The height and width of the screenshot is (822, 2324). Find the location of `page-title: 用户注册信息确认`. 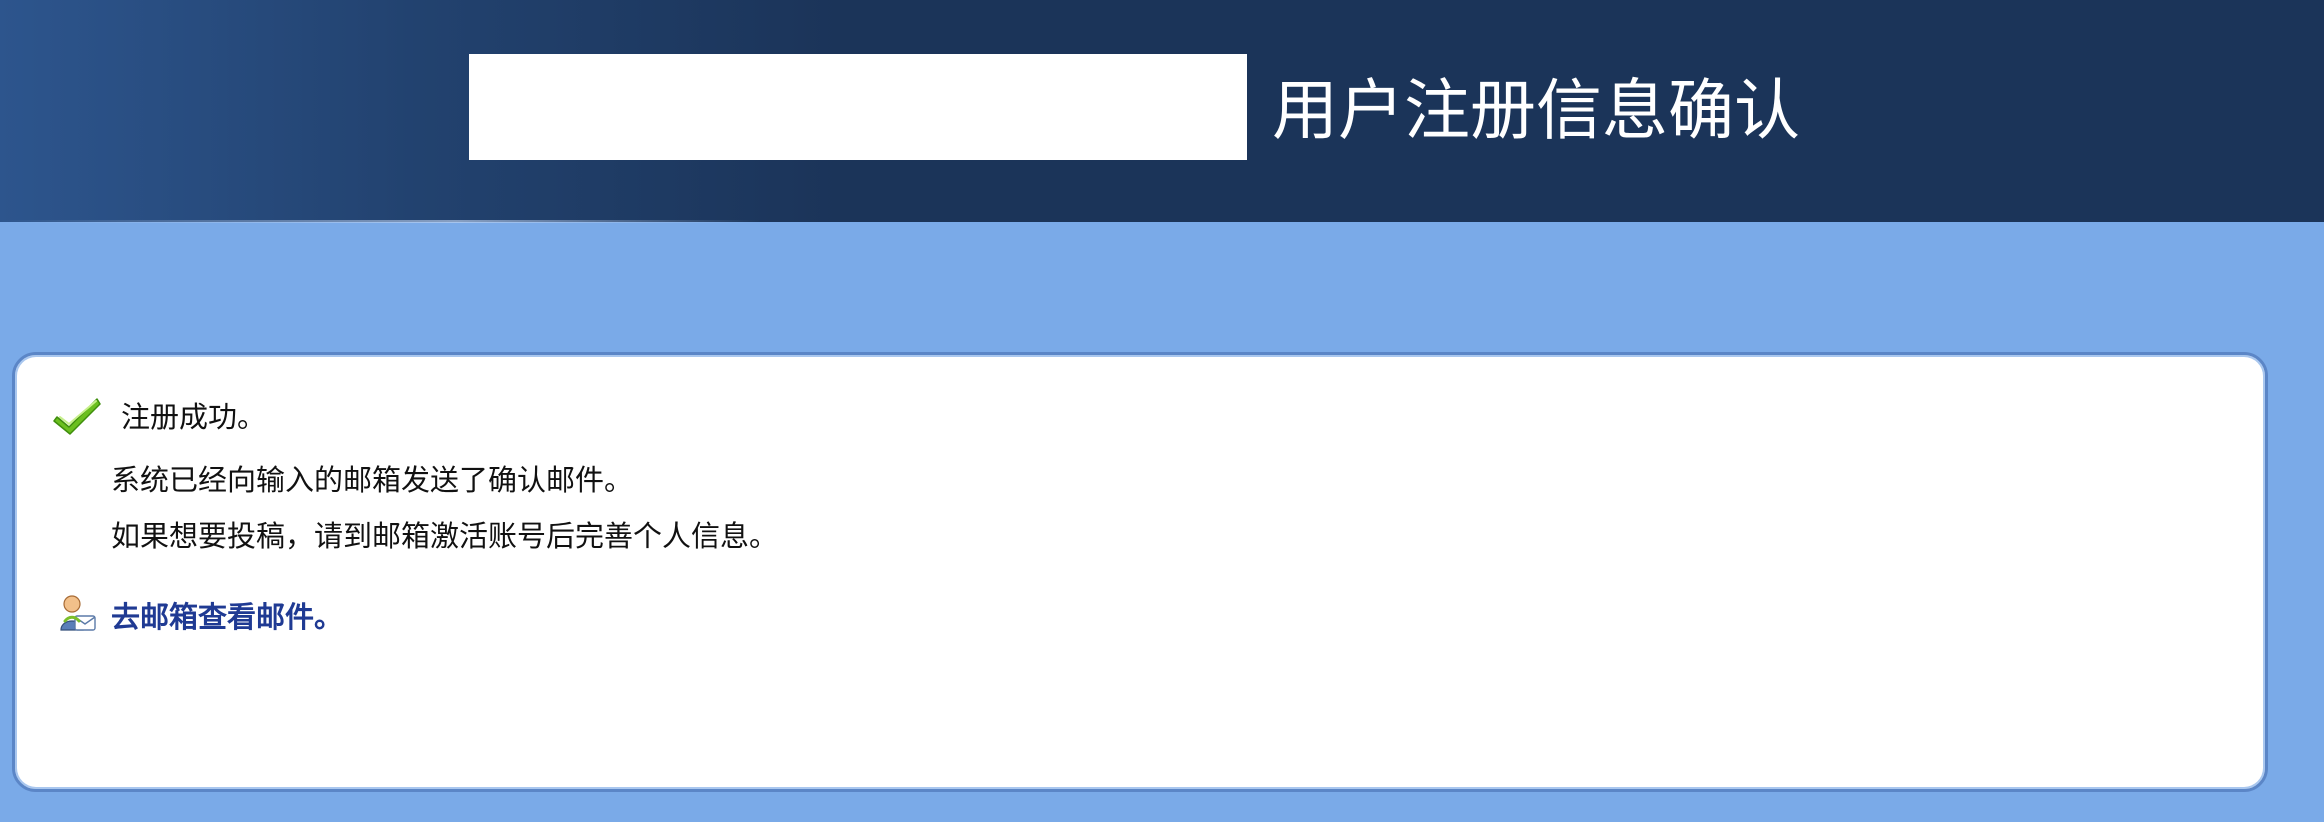

page-title: 用户注册信息确认 is located at coordinates (1536, 110).